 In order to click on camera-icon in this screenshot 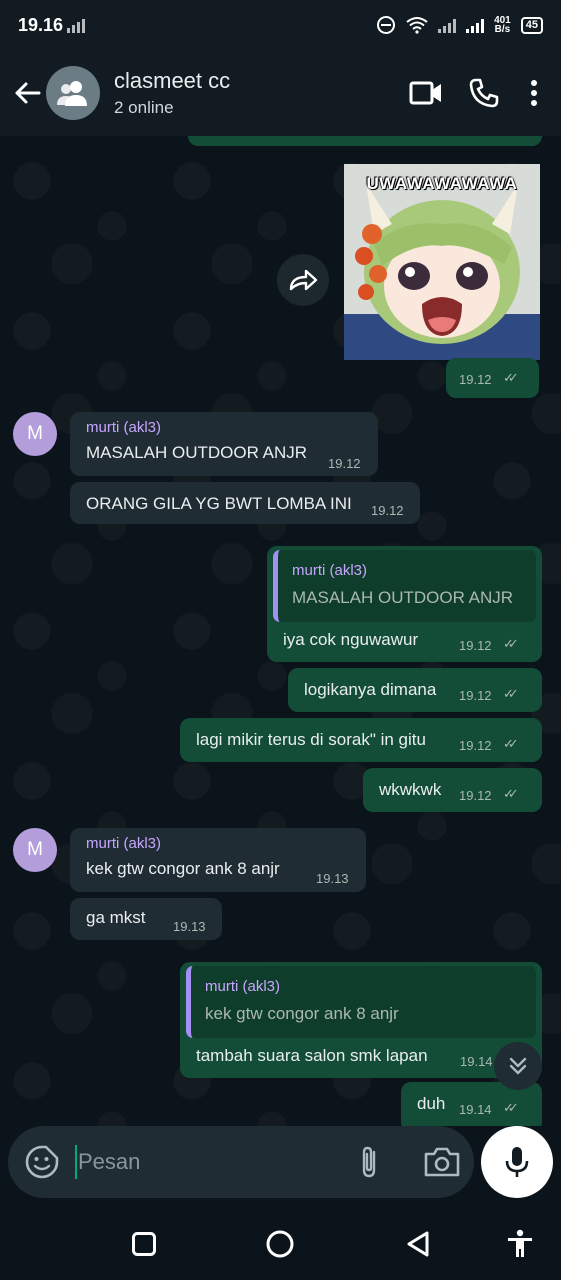, I will do `click(442, 1162)`.